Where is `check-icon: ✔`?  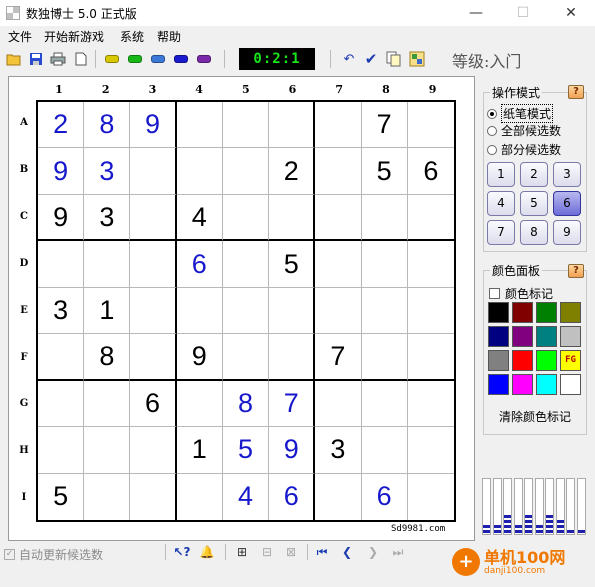
check-icon: ✔ is located at coordinates (371, 59).